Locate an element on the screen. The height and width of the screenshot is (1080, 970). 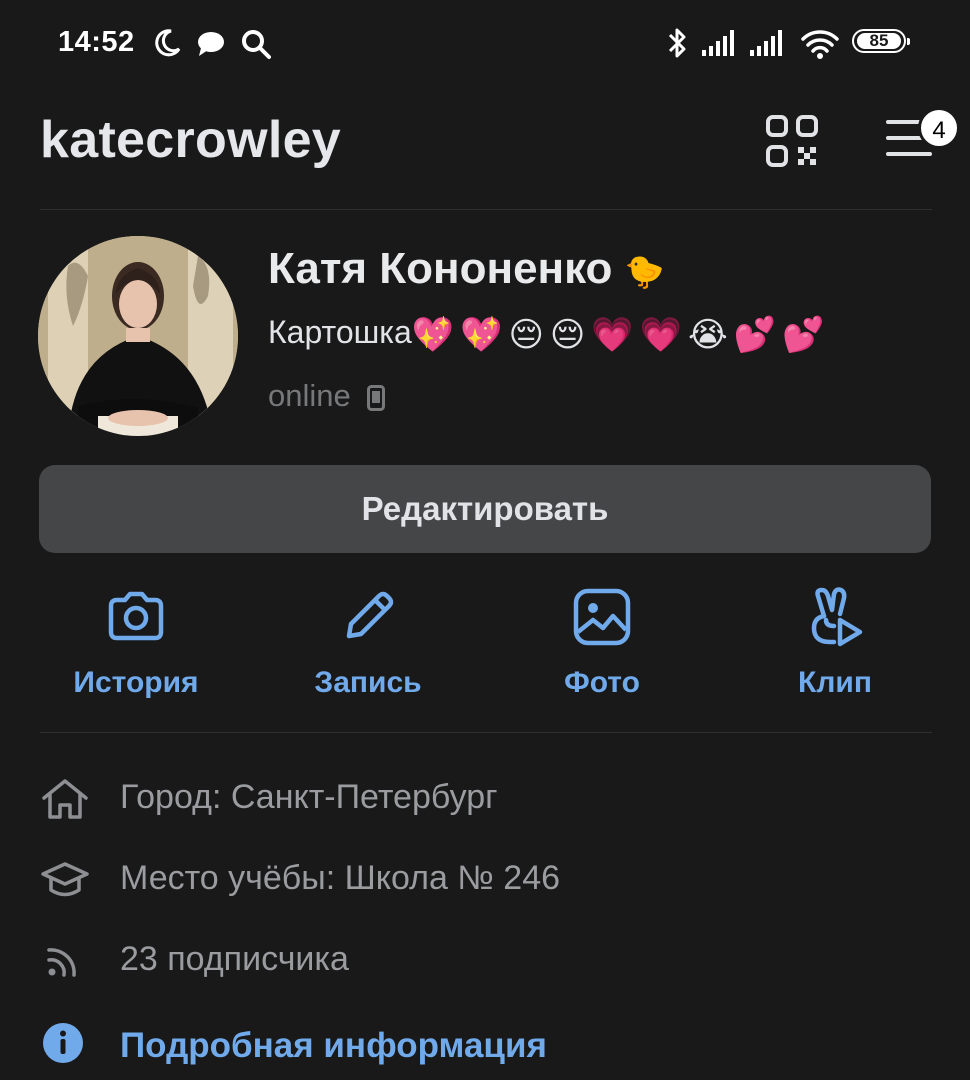
photo-icon is located at coordinates (602, 617).